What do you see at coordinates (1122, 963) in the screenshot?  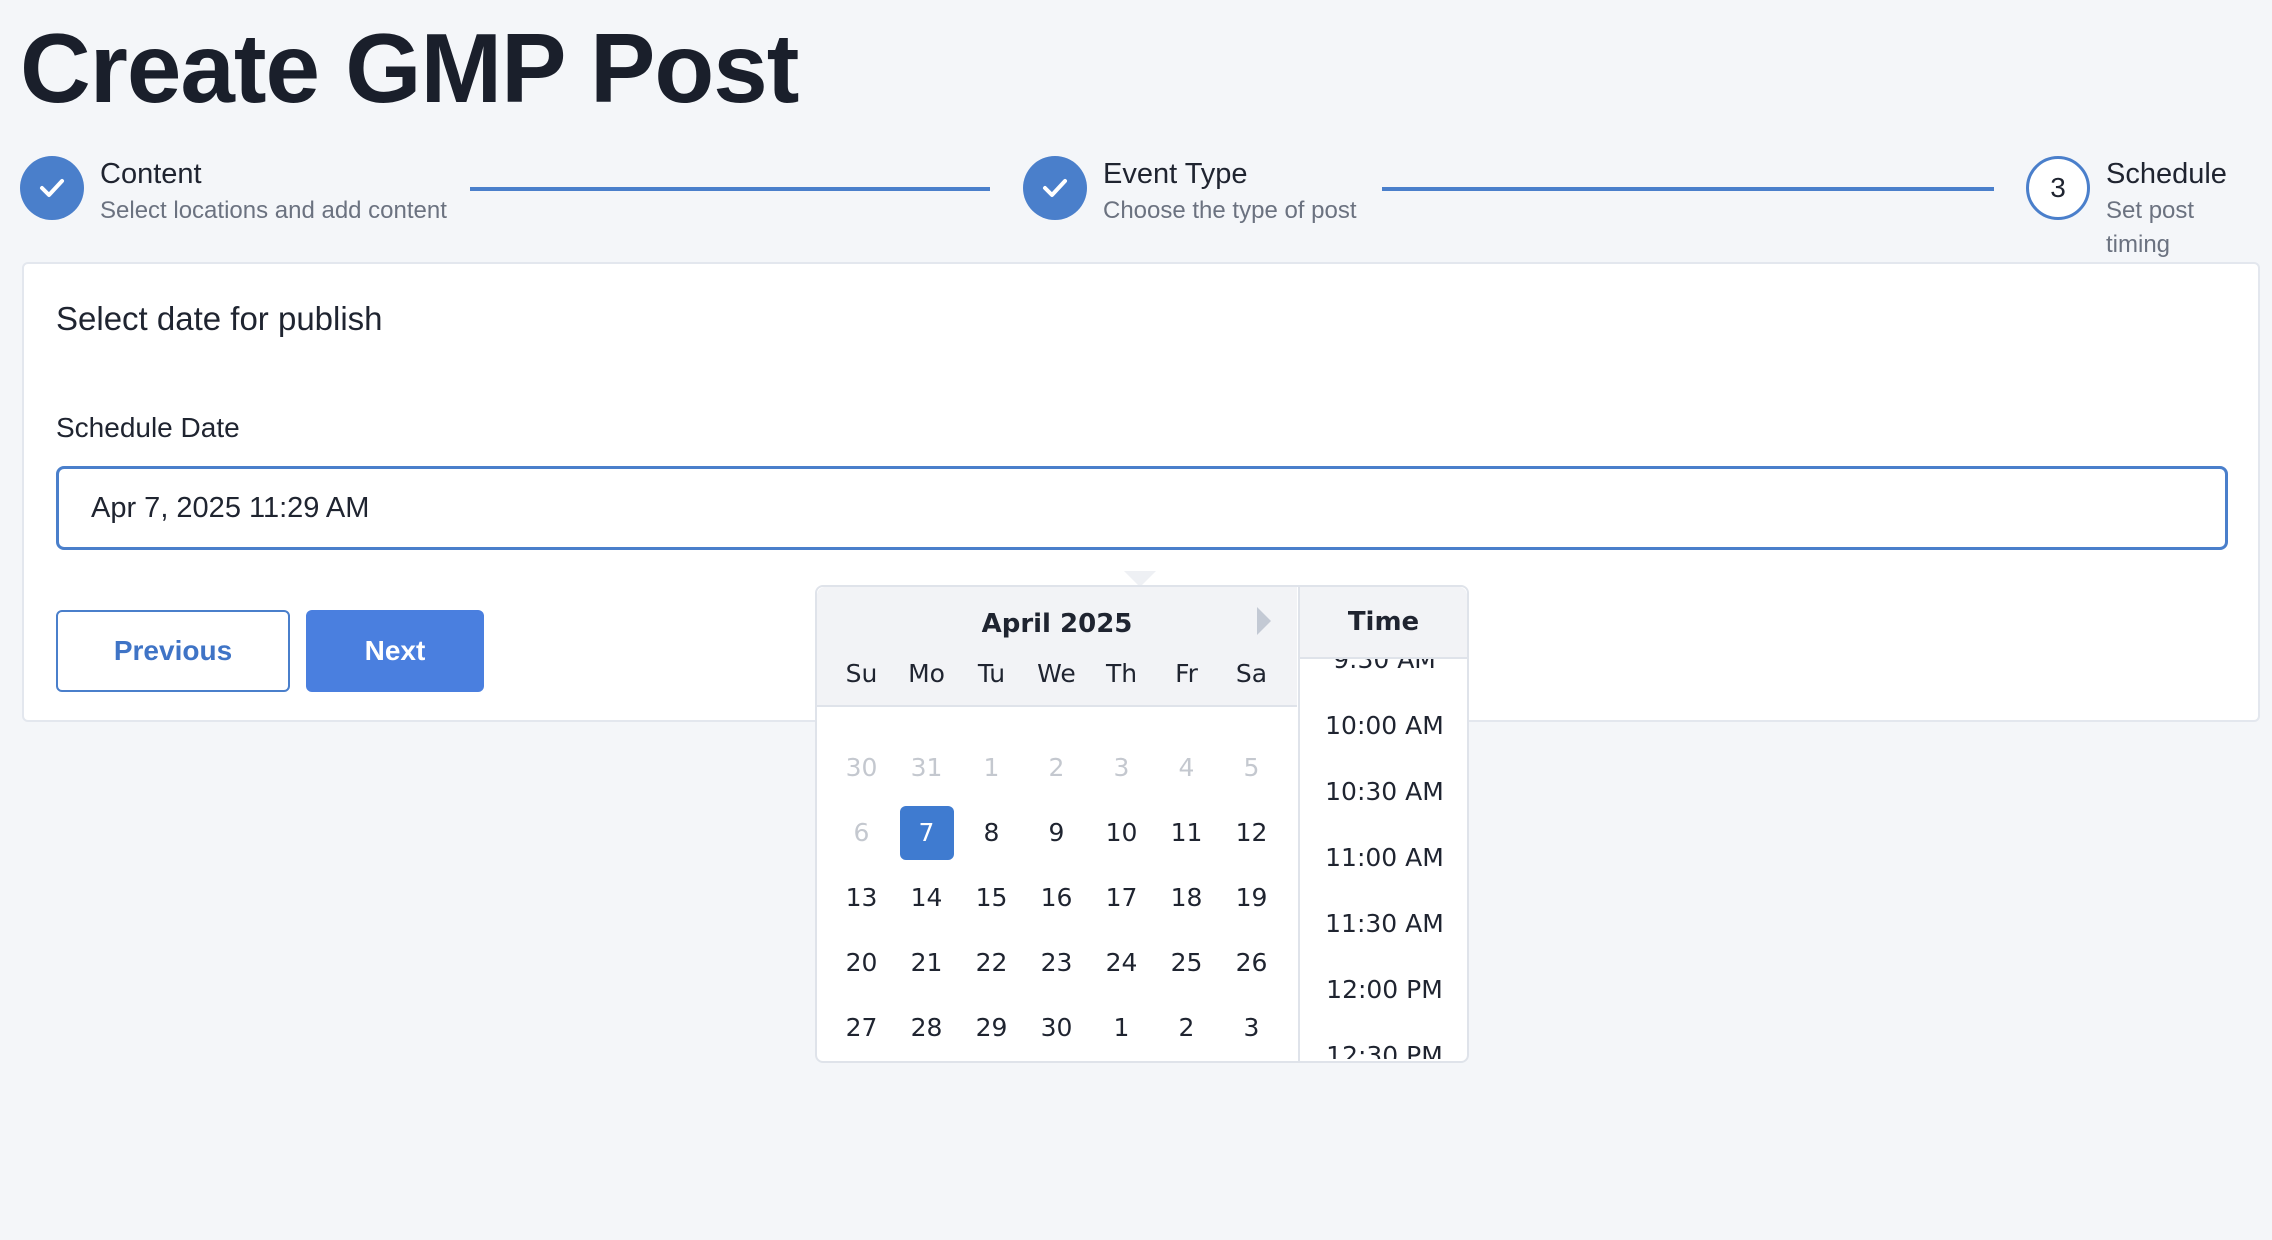 I see `calendar-day: 24` at bounding box center [1122, 963].